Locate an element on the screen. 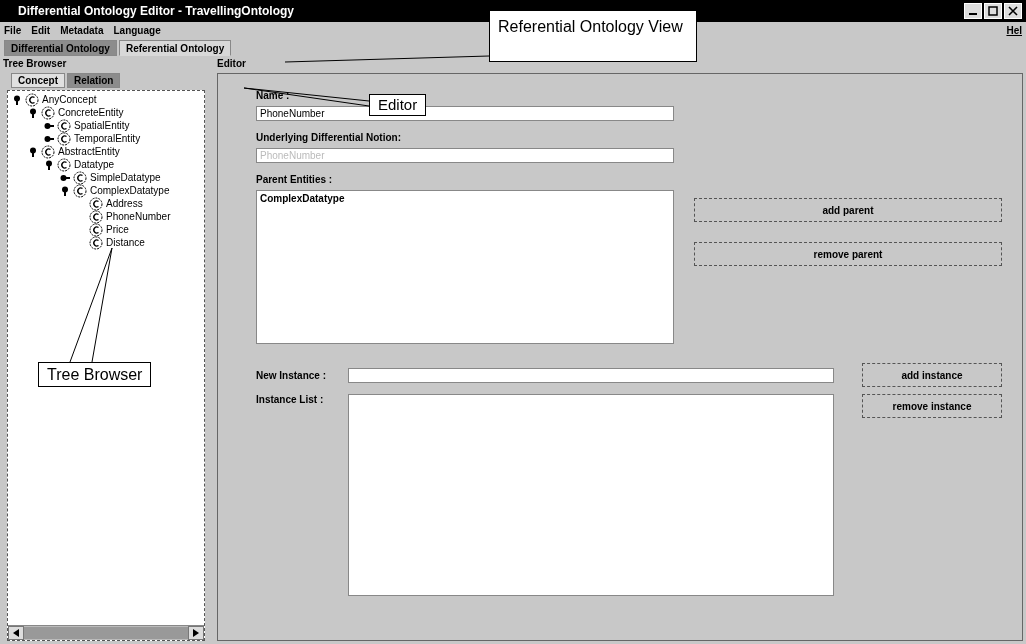 The height and width of the screenshot is (644, 1026). instance-list-label: Instance List : is located at coordinates (290, 399).